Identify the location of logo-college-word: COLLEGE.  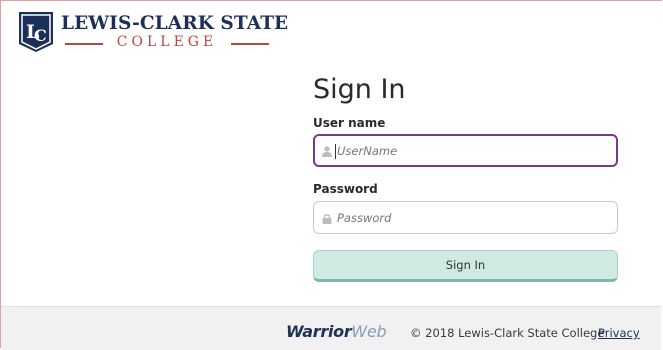
(167, 42).